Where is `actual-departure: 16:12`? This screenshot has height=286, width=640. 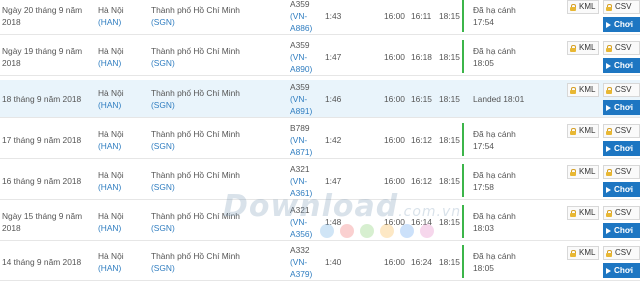 actual-departure: 16:12 is located at coordinates (421, 180).